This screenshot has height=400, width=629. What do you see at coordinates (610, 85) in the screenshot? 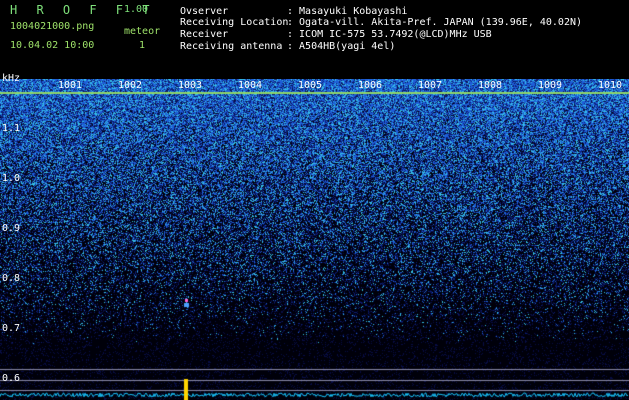
I see `x-tick-label: 1010` at bounding box center [610, 85].